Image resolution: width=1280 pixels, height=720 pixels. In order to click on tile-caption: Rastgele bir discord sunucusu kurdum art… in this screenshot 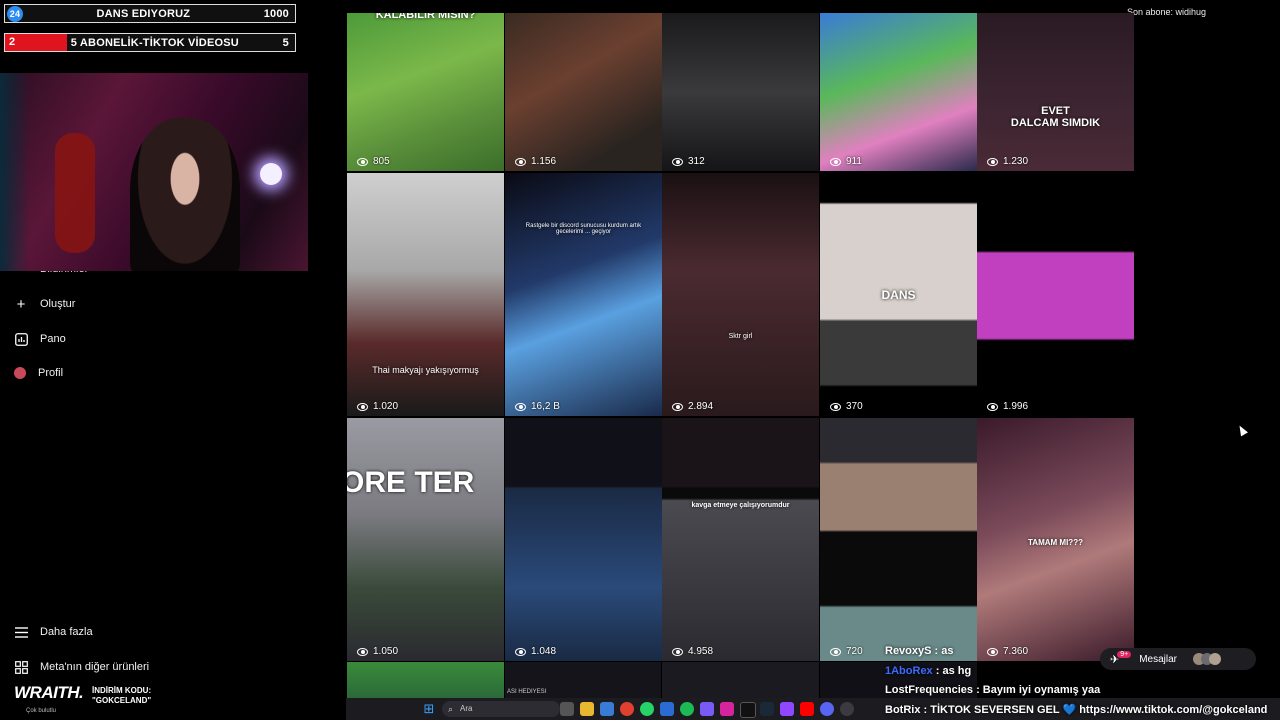, I will do `click(583, 229)`.